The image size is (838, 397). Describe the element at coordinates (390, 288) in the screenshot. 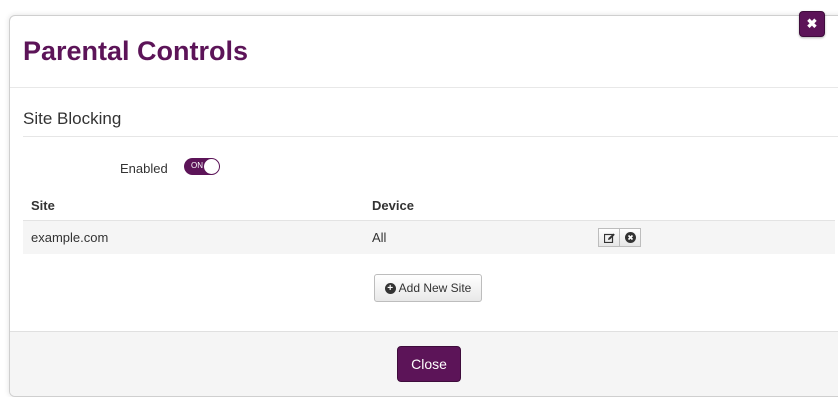

I see `plus-circle-icon: +` at that location.